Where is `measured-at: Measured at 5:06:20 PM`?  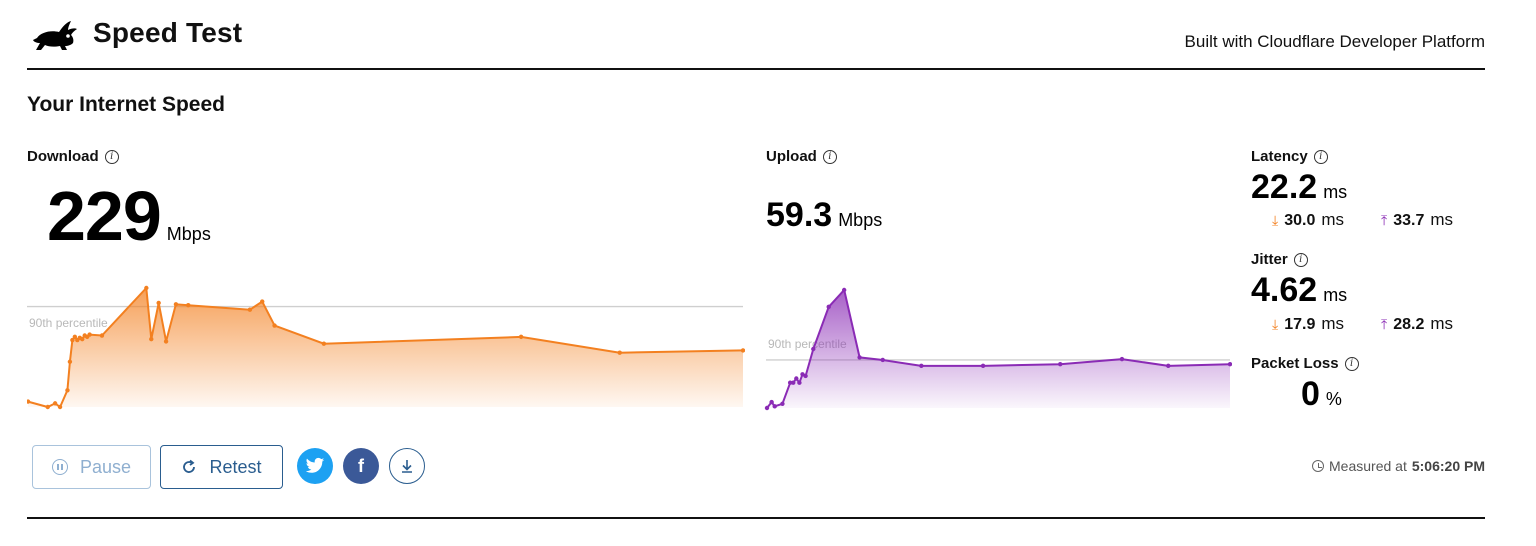 measured-at: Measured at 5:06:20 PM is located at coordinates (1398, 466).